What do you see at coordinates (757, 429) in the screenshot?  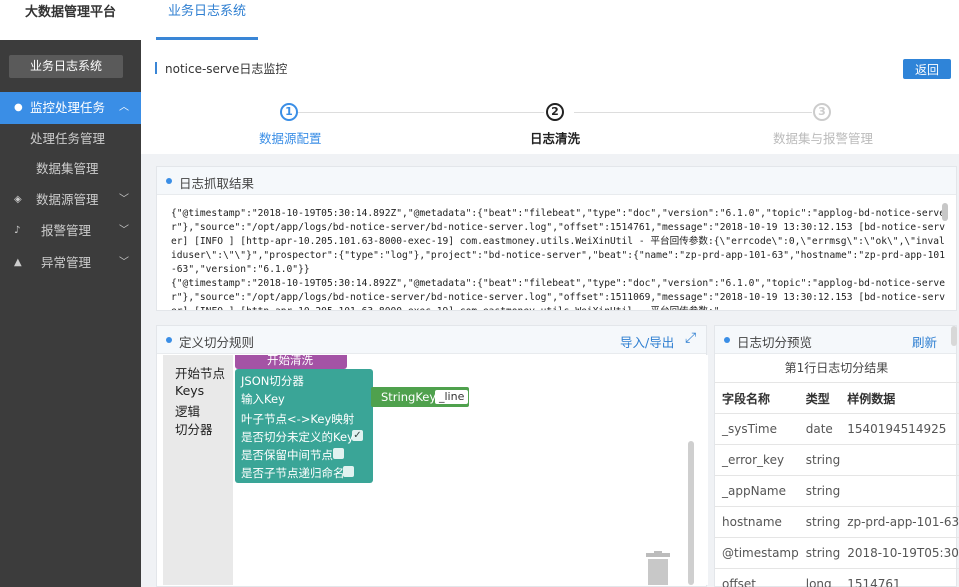 I see `field-name: _sysTime` at bounding box center [757, 429].